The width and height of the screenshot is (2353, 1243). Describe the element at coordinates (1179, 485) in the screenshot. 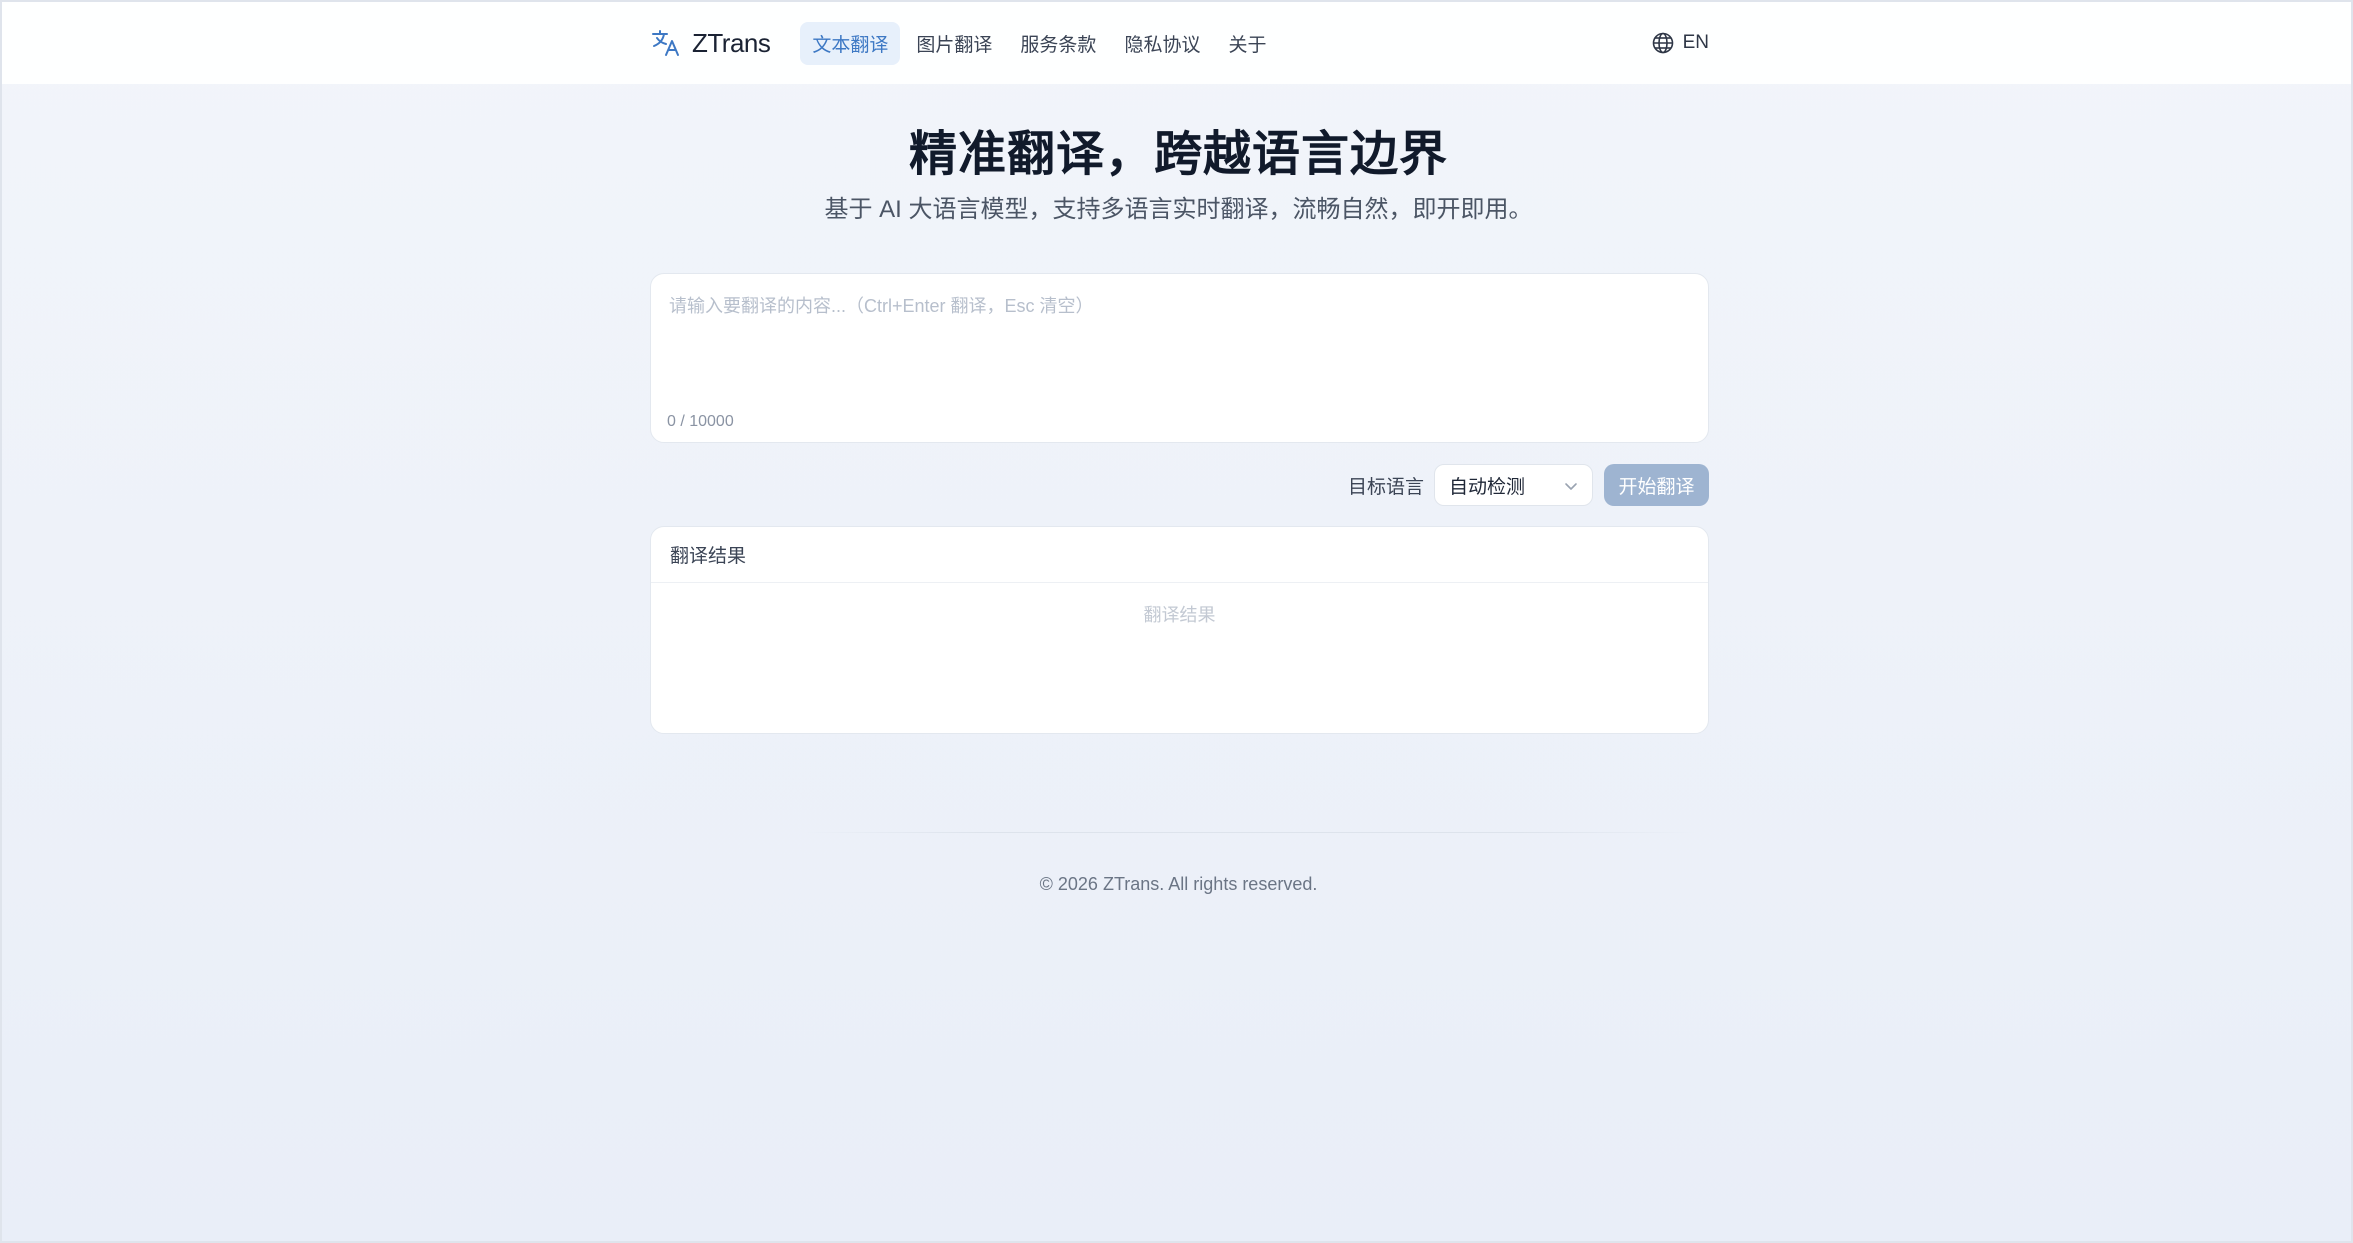

I see `translate-controls: 目标语言 自动检测 开始翻译` at that location.